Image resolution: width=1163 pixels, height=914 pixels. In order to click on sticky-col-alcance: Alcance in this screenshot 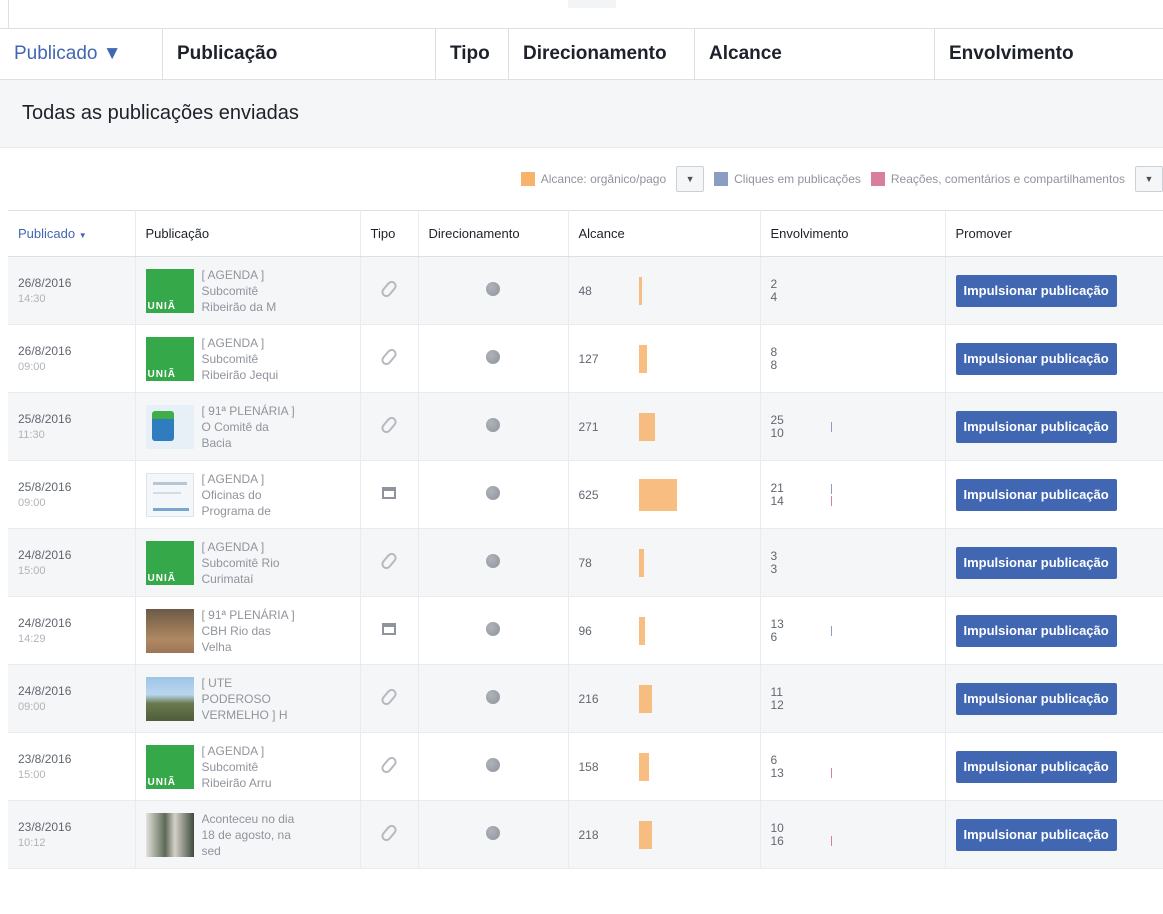, I will do `click(815, 54)`.